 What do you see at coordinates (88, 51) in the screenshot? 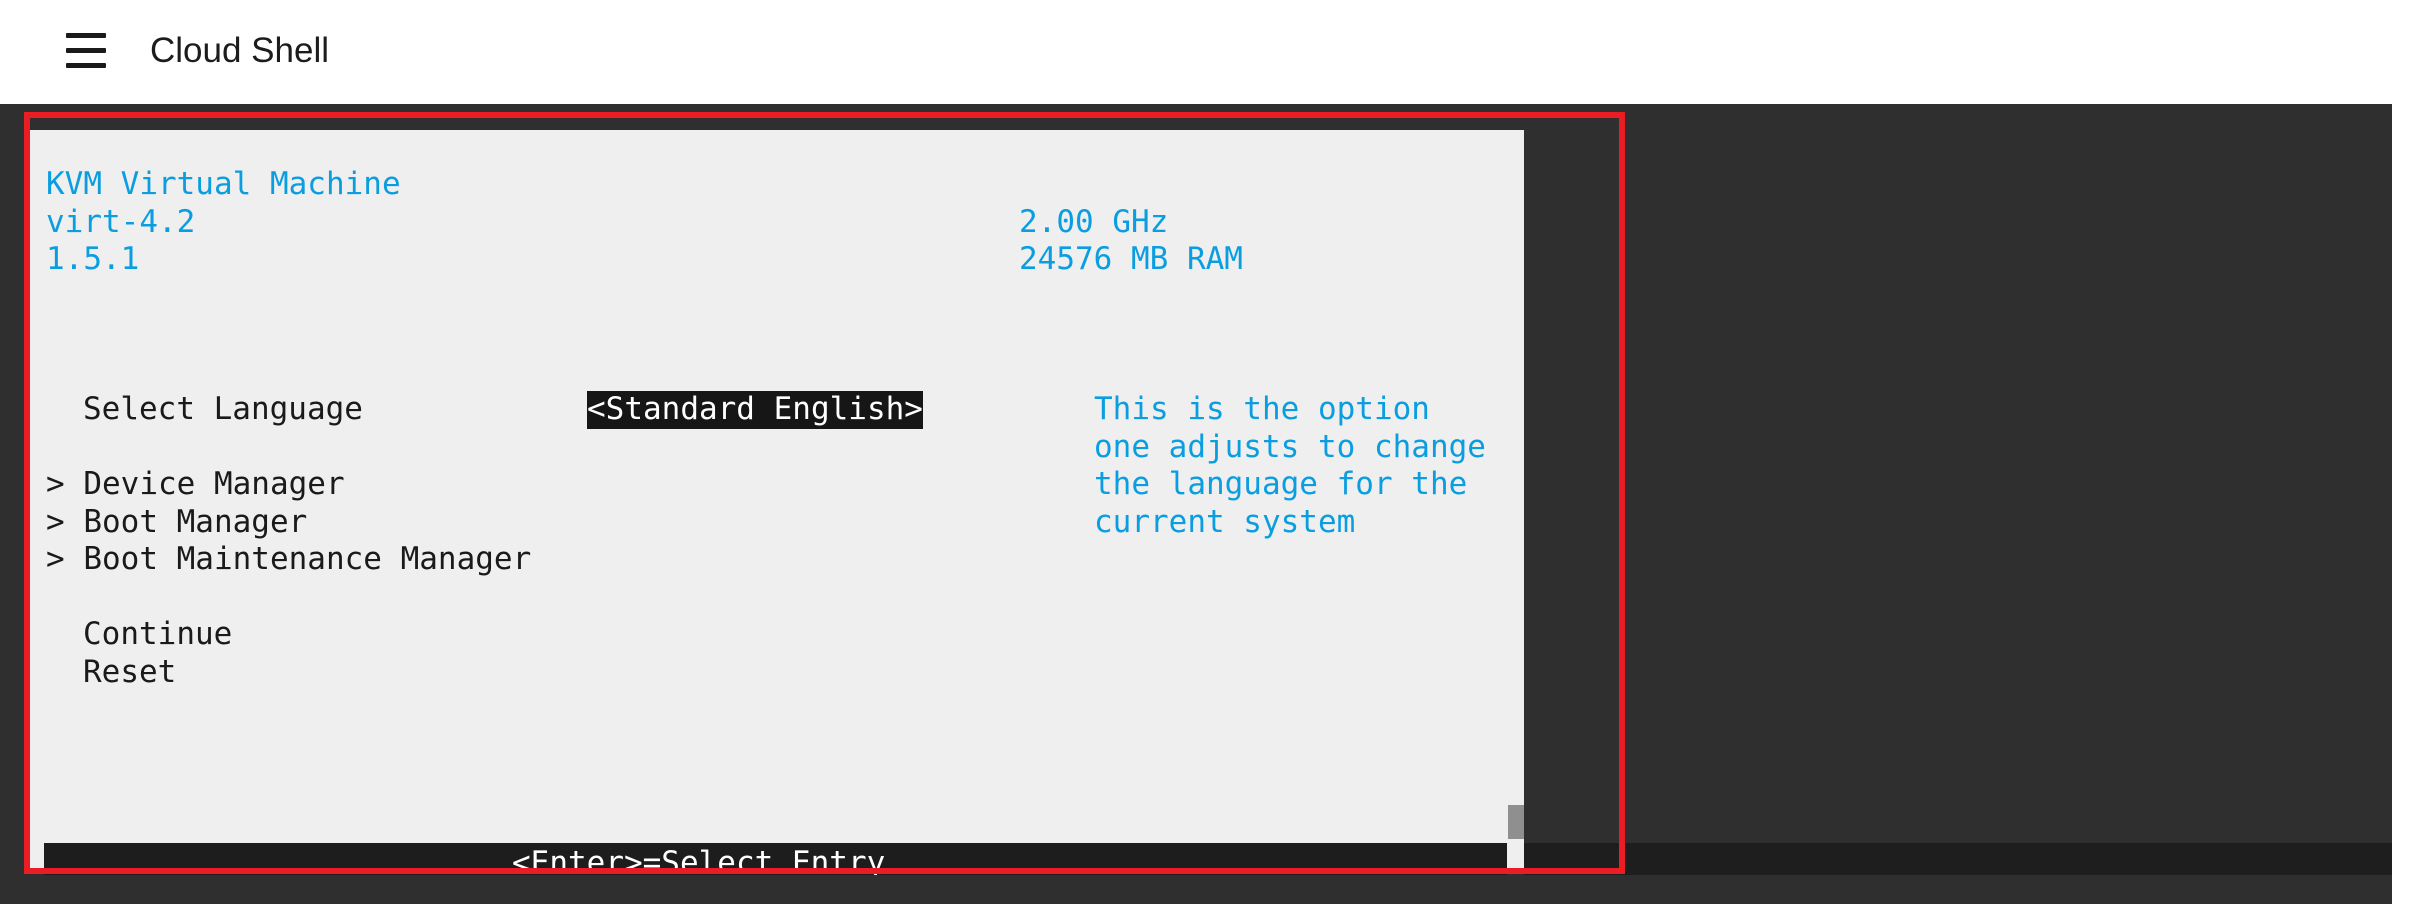
I see `hamburger-menu-icon` at bounding box center [88, 51].